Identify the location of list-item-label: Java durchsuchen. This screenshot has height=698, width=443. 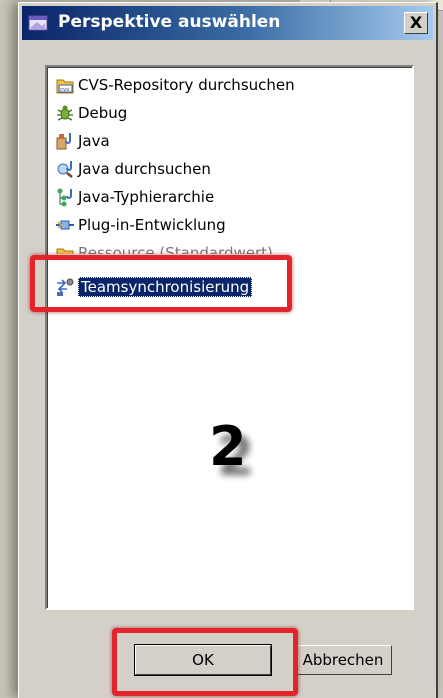
(144, 169).